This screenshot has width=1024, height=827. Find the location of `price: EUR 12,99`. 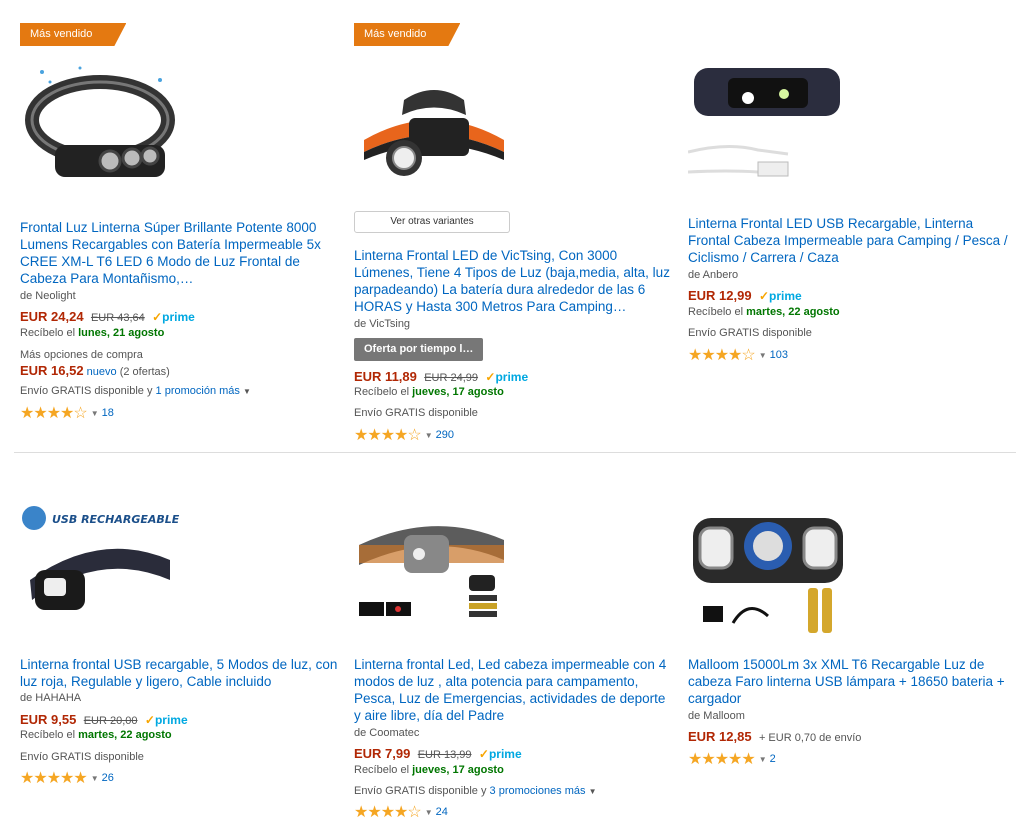

price: EUR 12,99 is located at coordinates (720, 295).